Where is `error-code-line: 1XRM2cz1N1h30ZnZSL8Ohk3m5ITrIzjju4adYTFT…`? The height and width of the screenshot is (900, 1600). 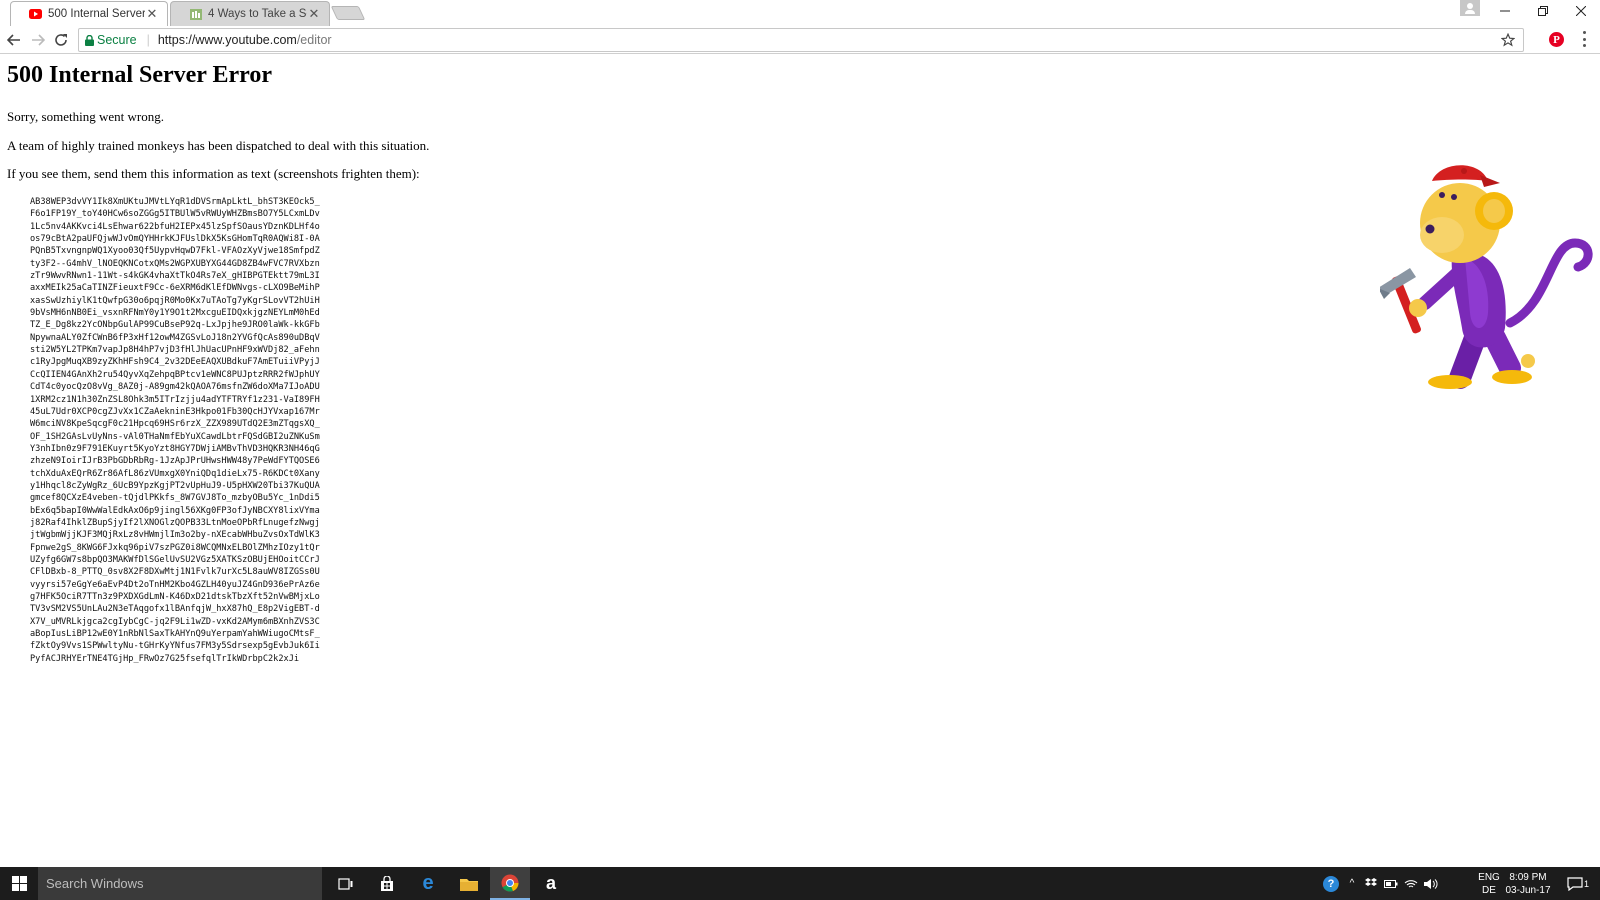 error-code-line: 1XRM2cz1N1h30ZnZSL8Ohk3m5ITrIzjju4adYTFT… is located at coordinates (175, 399).